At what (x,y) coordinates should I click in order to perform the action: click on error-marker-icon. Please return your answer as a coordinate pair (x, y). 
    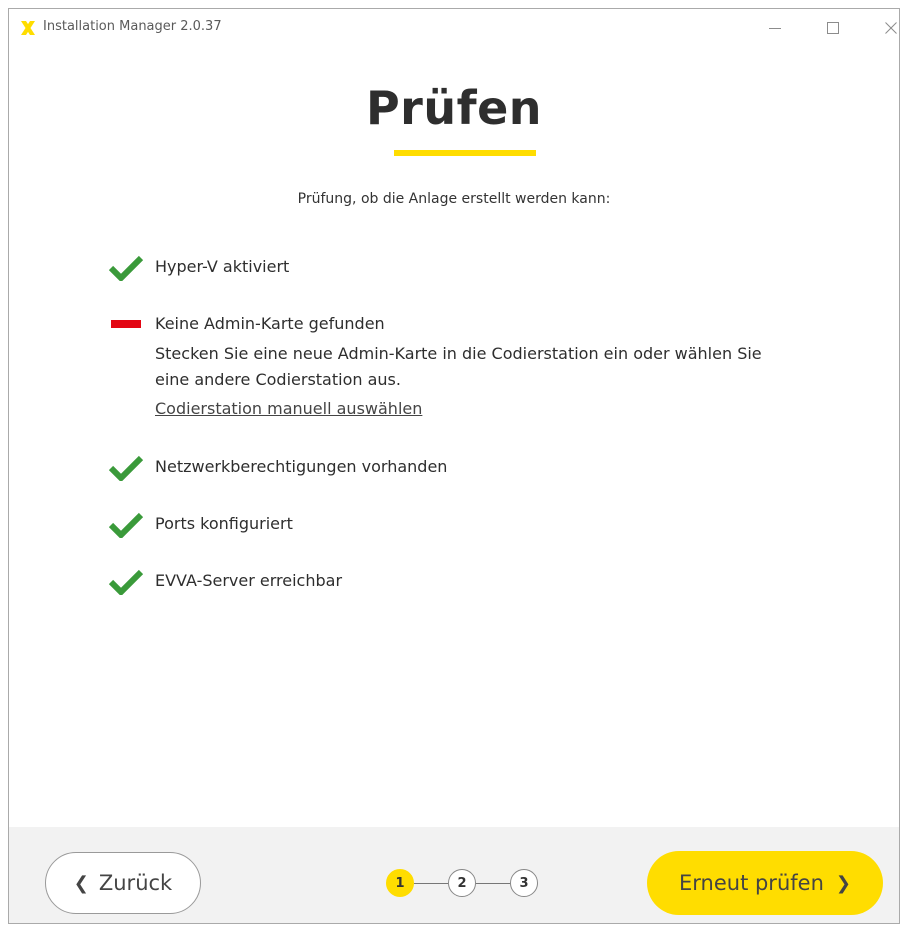
    Looking at the image, I should click on (126, 324).